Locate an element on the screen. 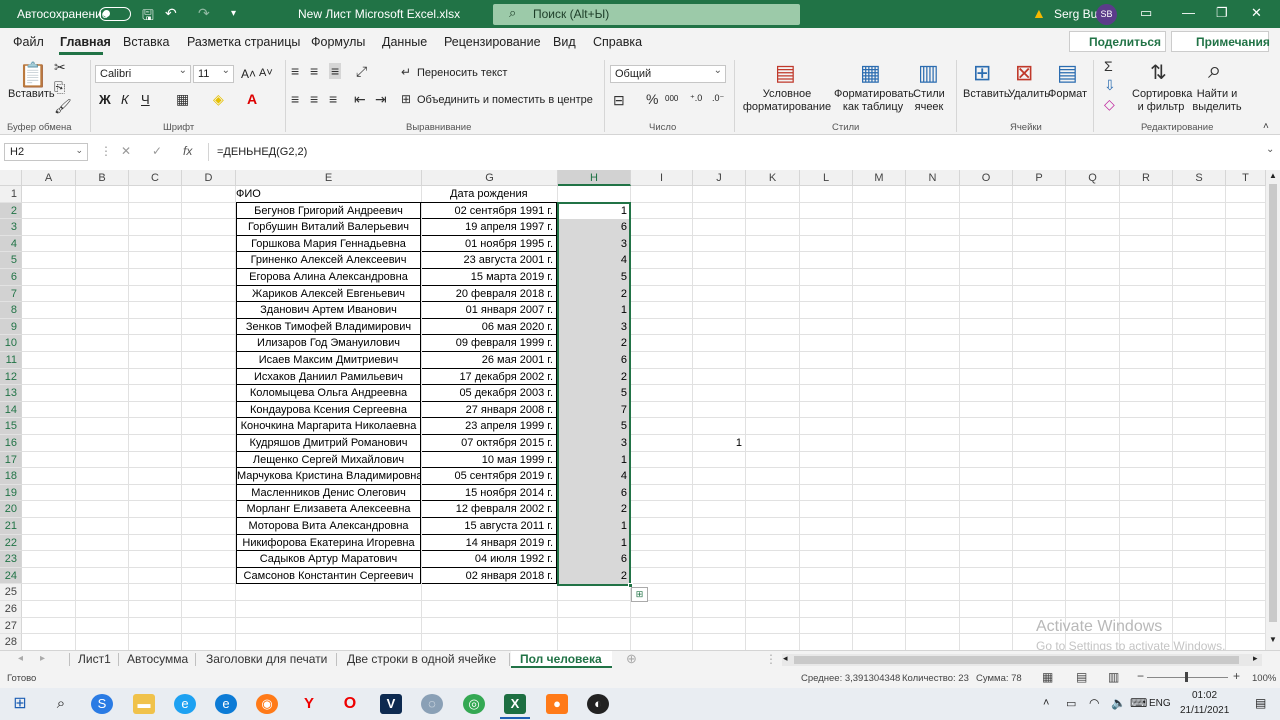  find-select-icon: ⌕ is located at coordinates (1214, 71).